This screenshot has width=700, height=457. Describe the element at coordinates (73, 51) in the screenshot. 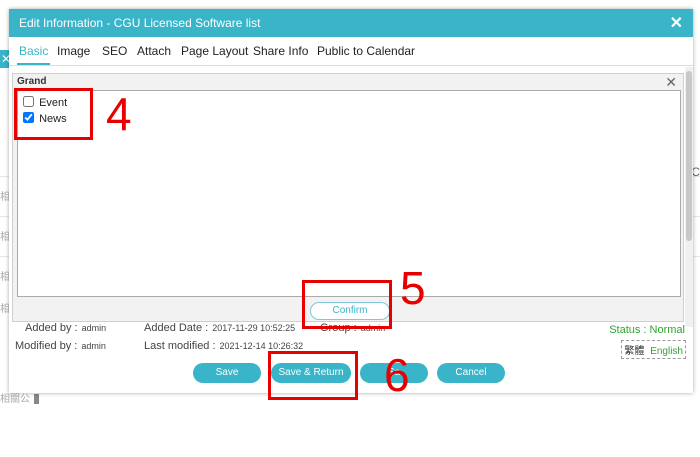

I see `tab-image: Image` at that location.